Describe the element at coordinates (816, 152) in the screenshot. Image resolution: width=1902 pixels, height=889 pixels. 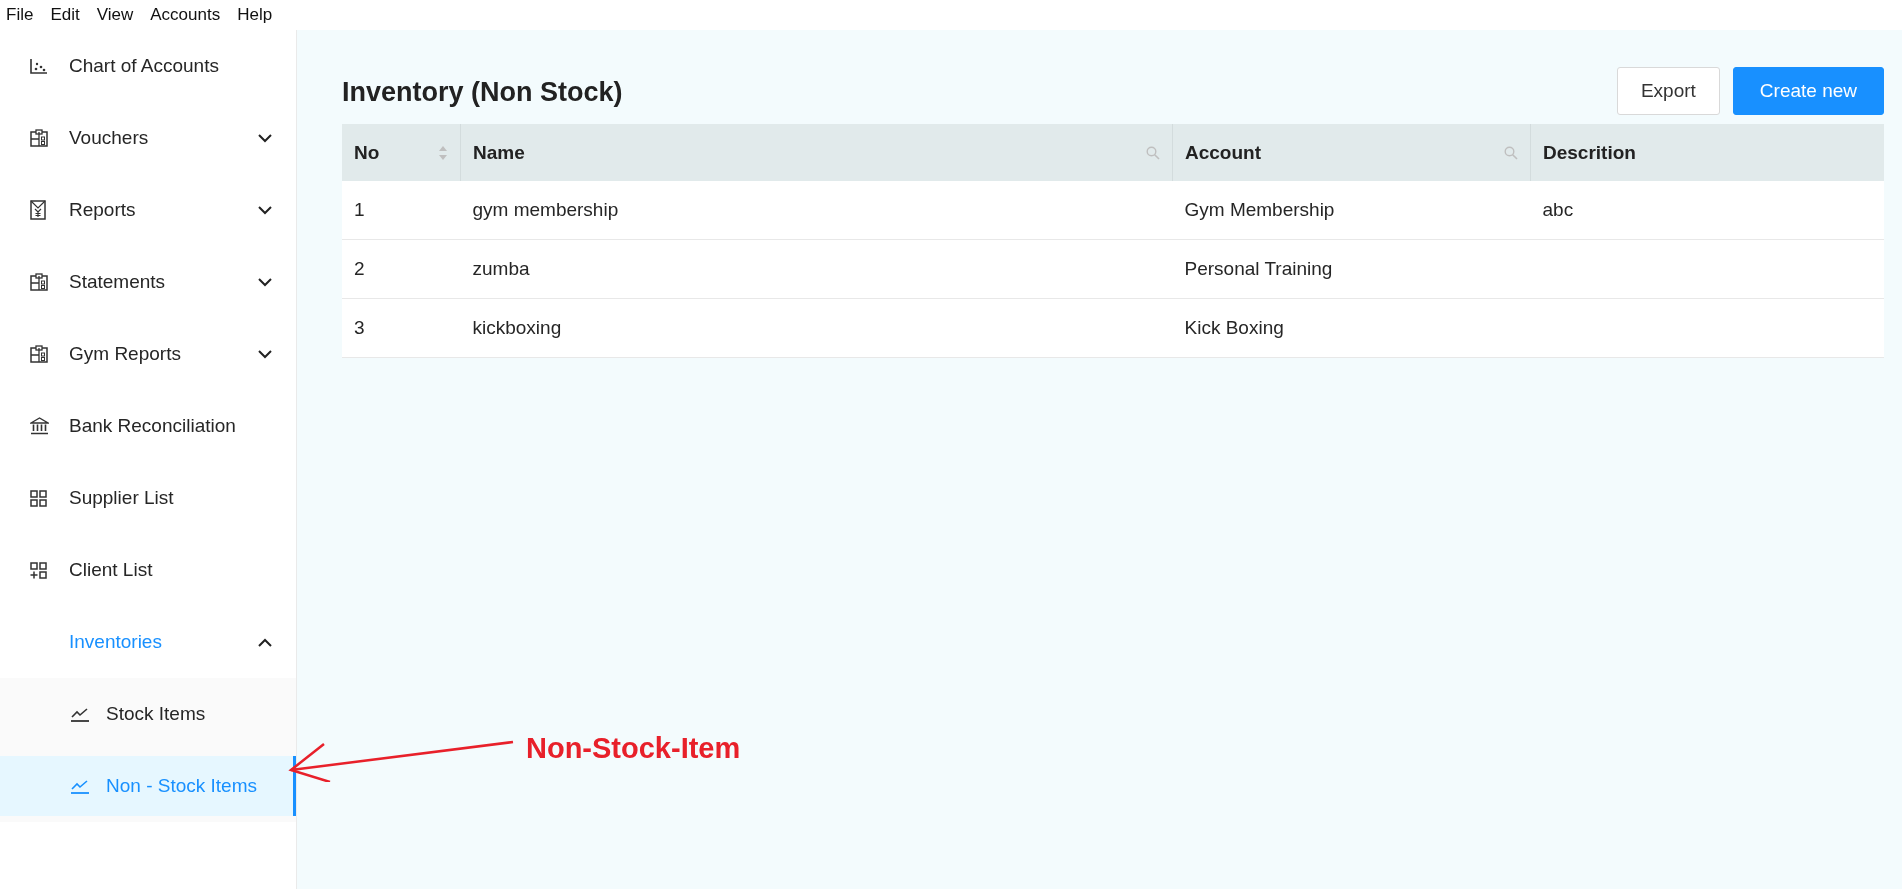
I see `column-header: Name` at that location.